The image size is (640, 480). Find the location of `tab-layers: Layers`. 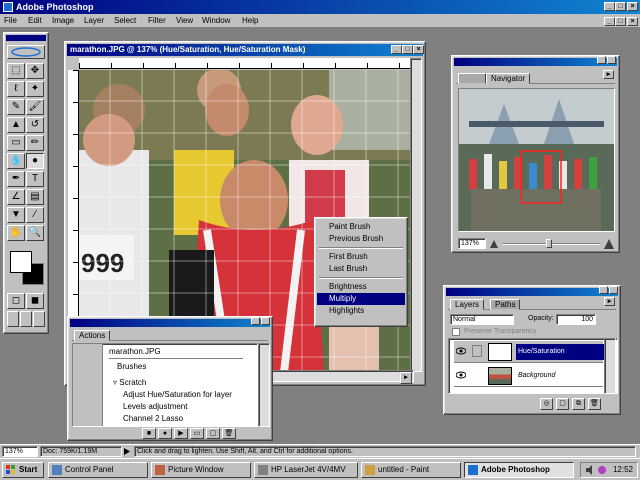

tab-layers: Layers is located at coordinates (467, 304).